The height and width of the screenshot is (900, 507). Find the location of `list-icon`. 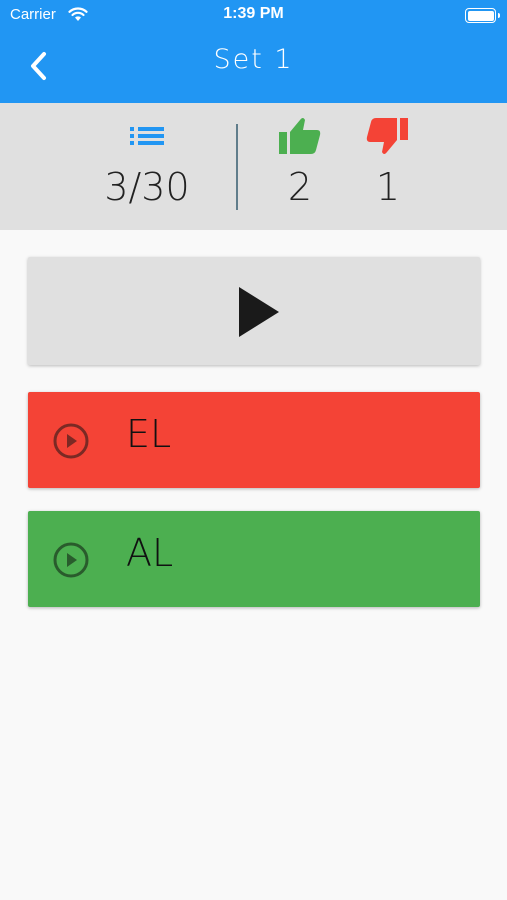

list-icon is located at coordinates (147, 136).